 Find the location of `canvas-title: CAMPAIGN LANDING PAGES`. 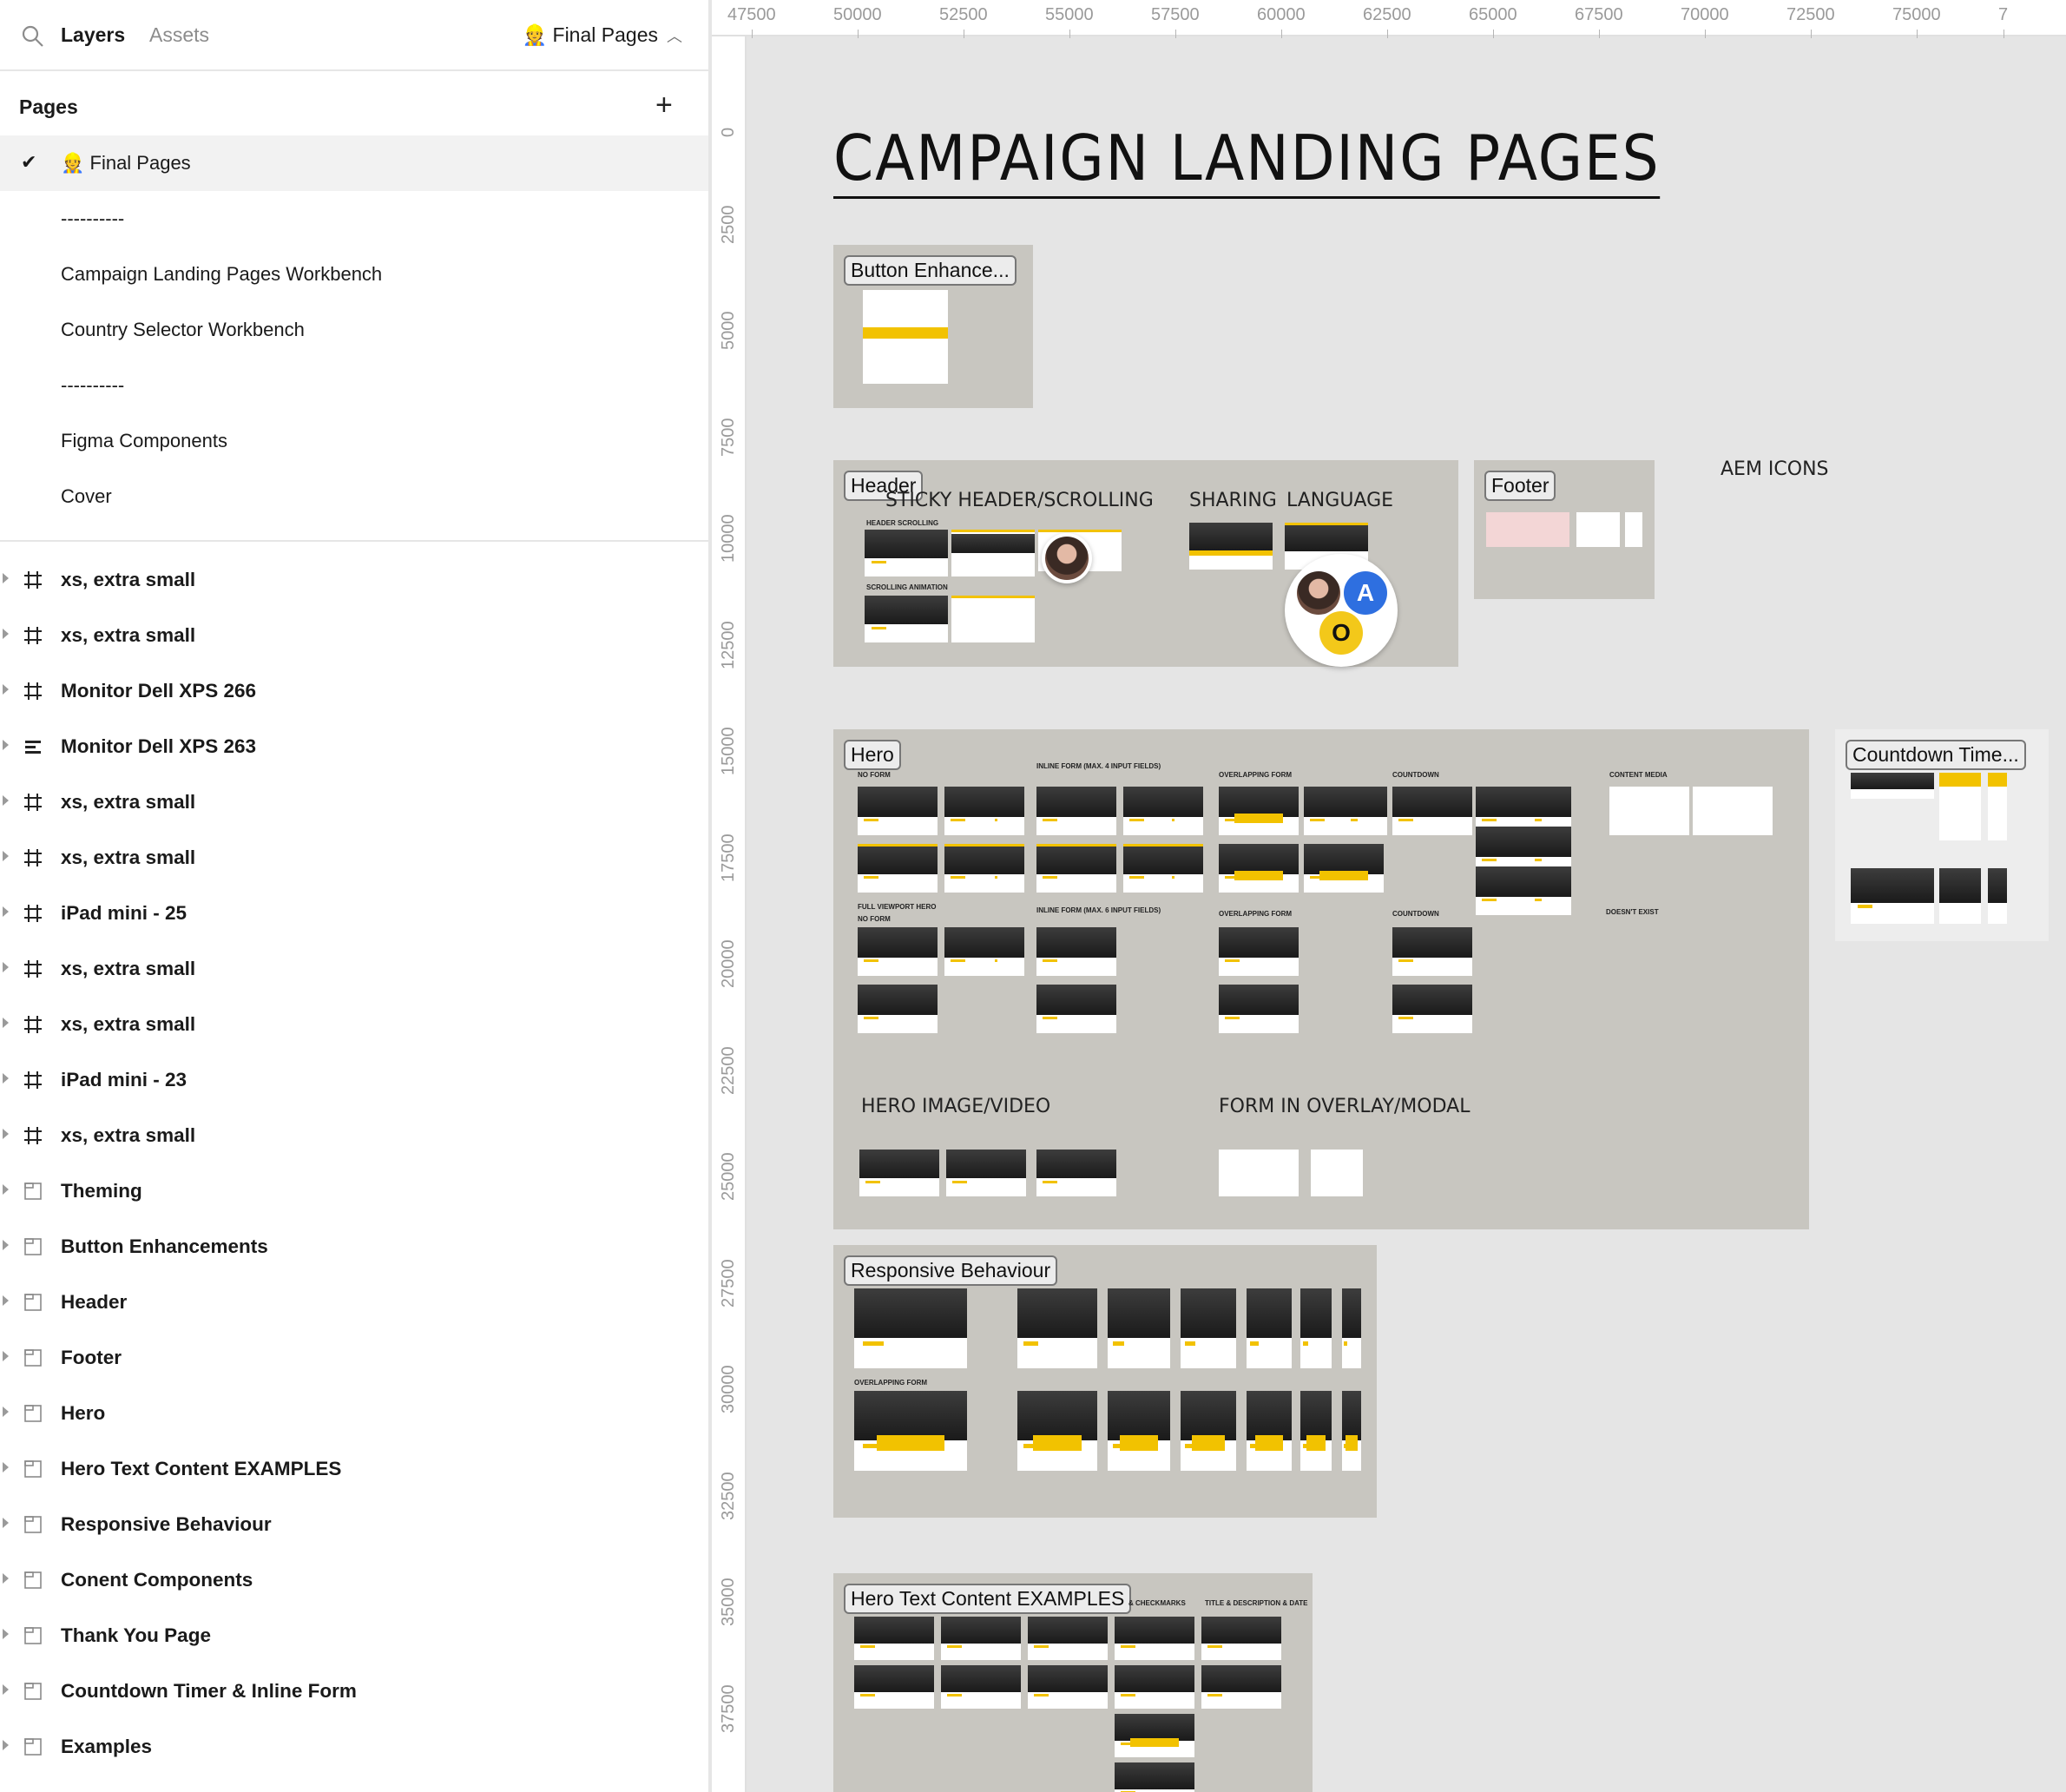

canvas-title: CAMPAIGN LANDING PAGES is located at coordinates (1247, 160).